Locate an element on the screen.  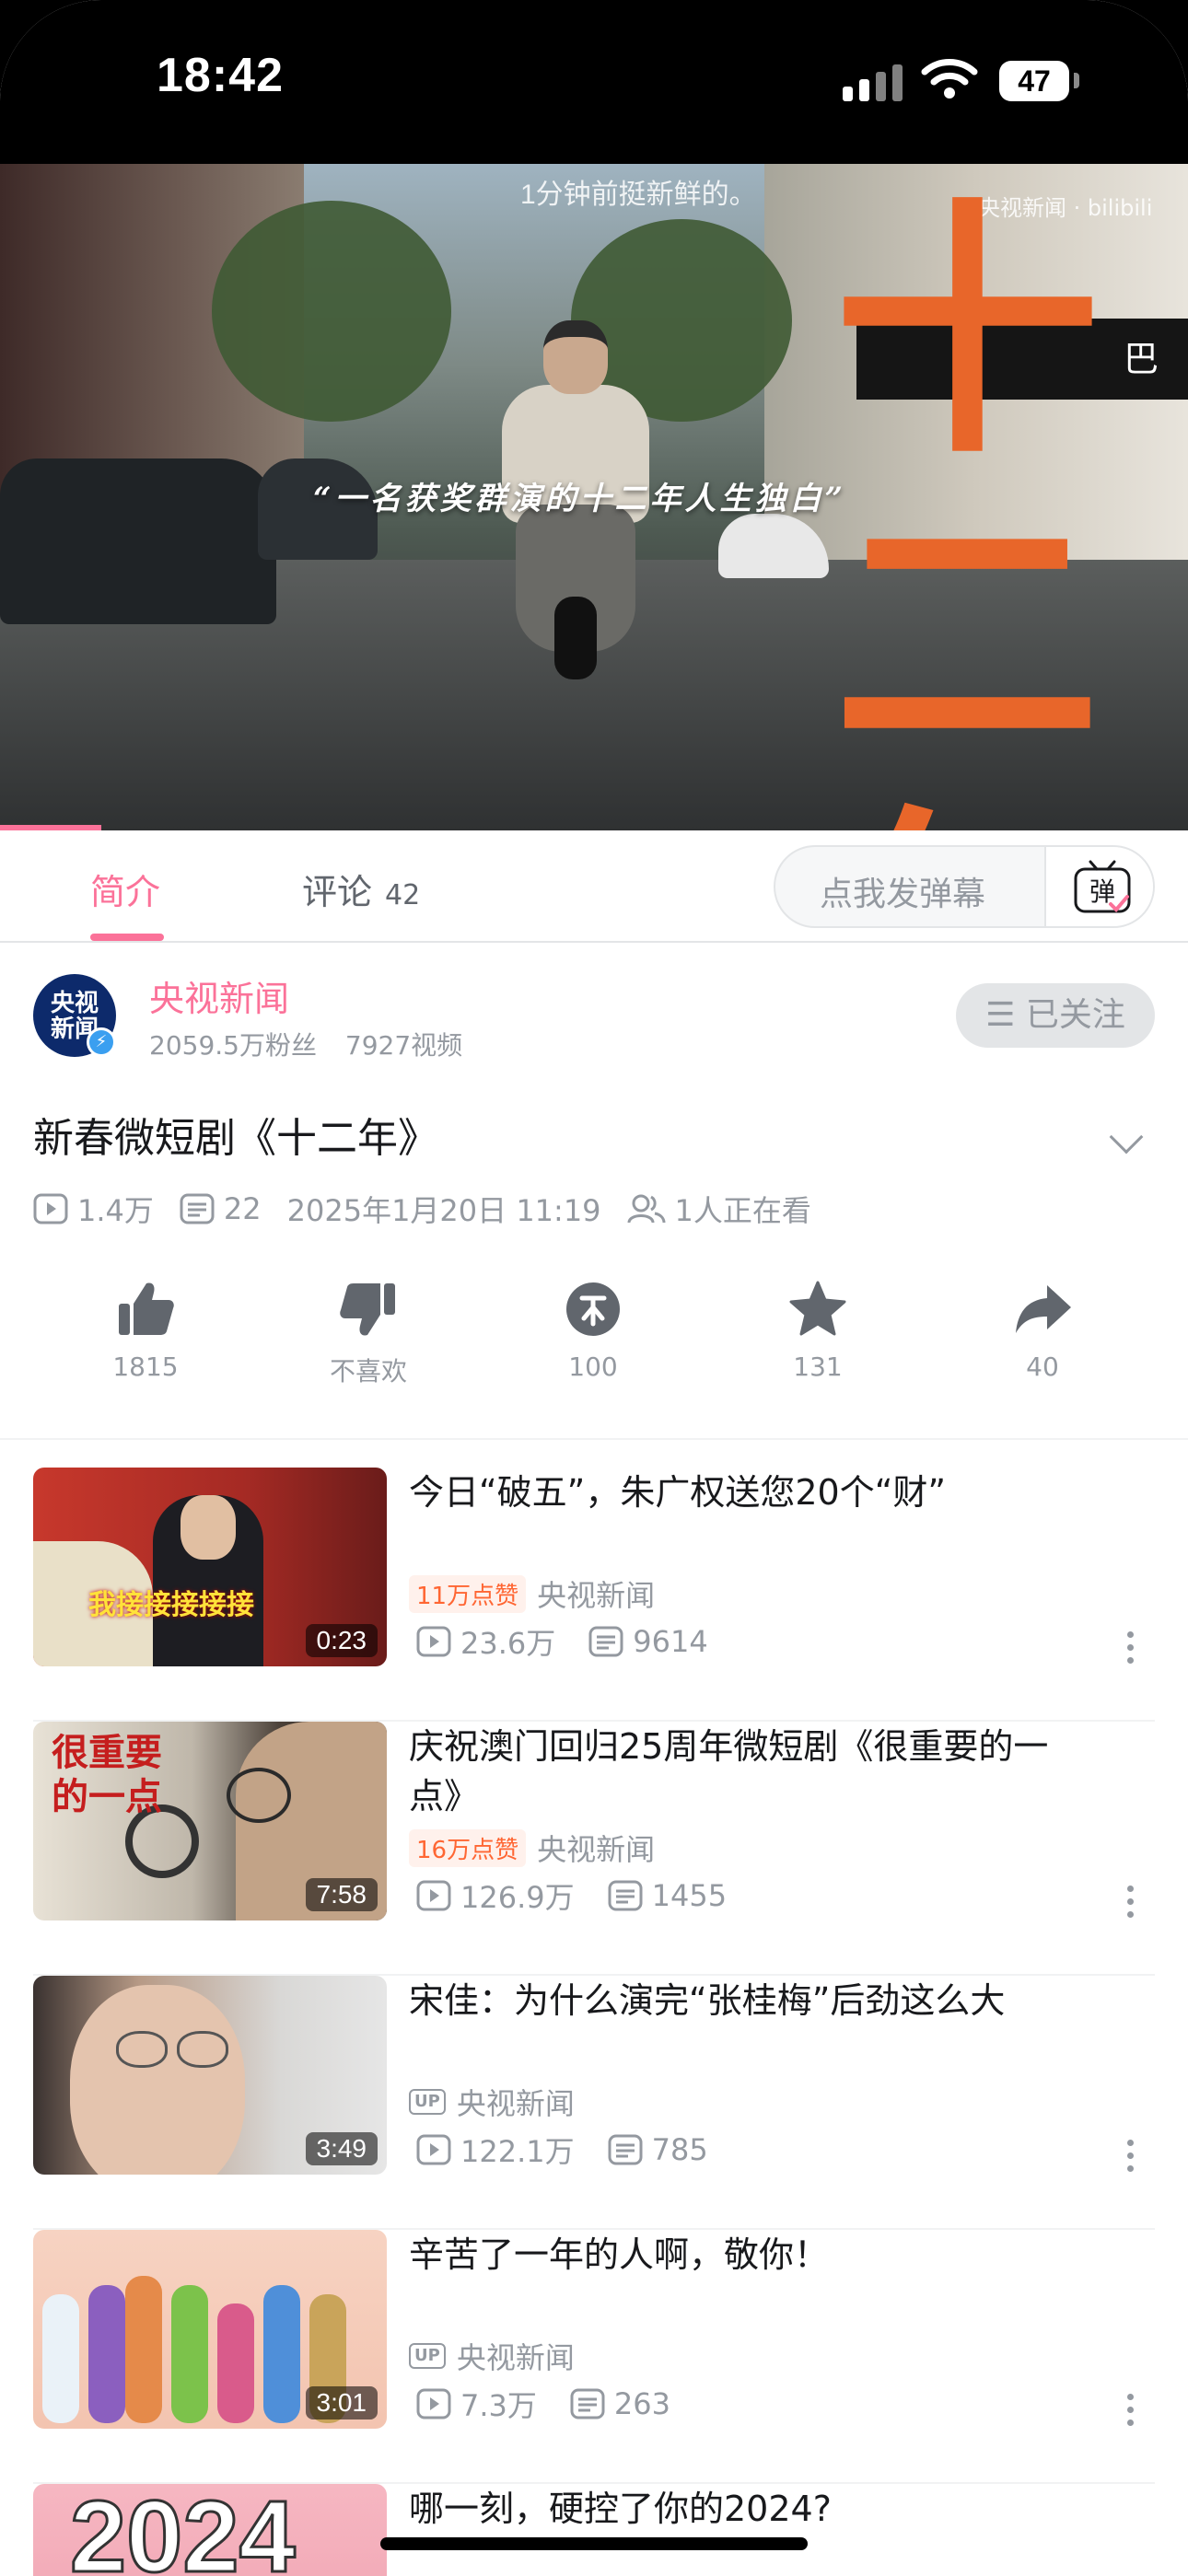
video-thumbnail: 我接接接接接 0:23 is located at coordinates (210, 1567).